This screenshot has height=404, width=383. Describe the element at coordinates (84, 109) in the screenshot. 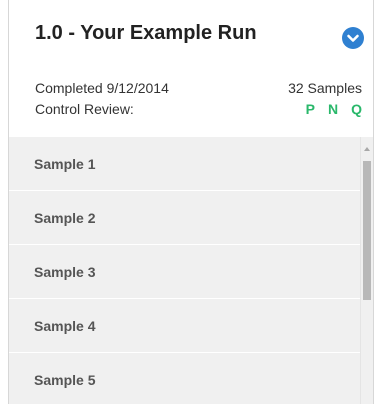

I see `control-review-label: Control Review:` at that location.